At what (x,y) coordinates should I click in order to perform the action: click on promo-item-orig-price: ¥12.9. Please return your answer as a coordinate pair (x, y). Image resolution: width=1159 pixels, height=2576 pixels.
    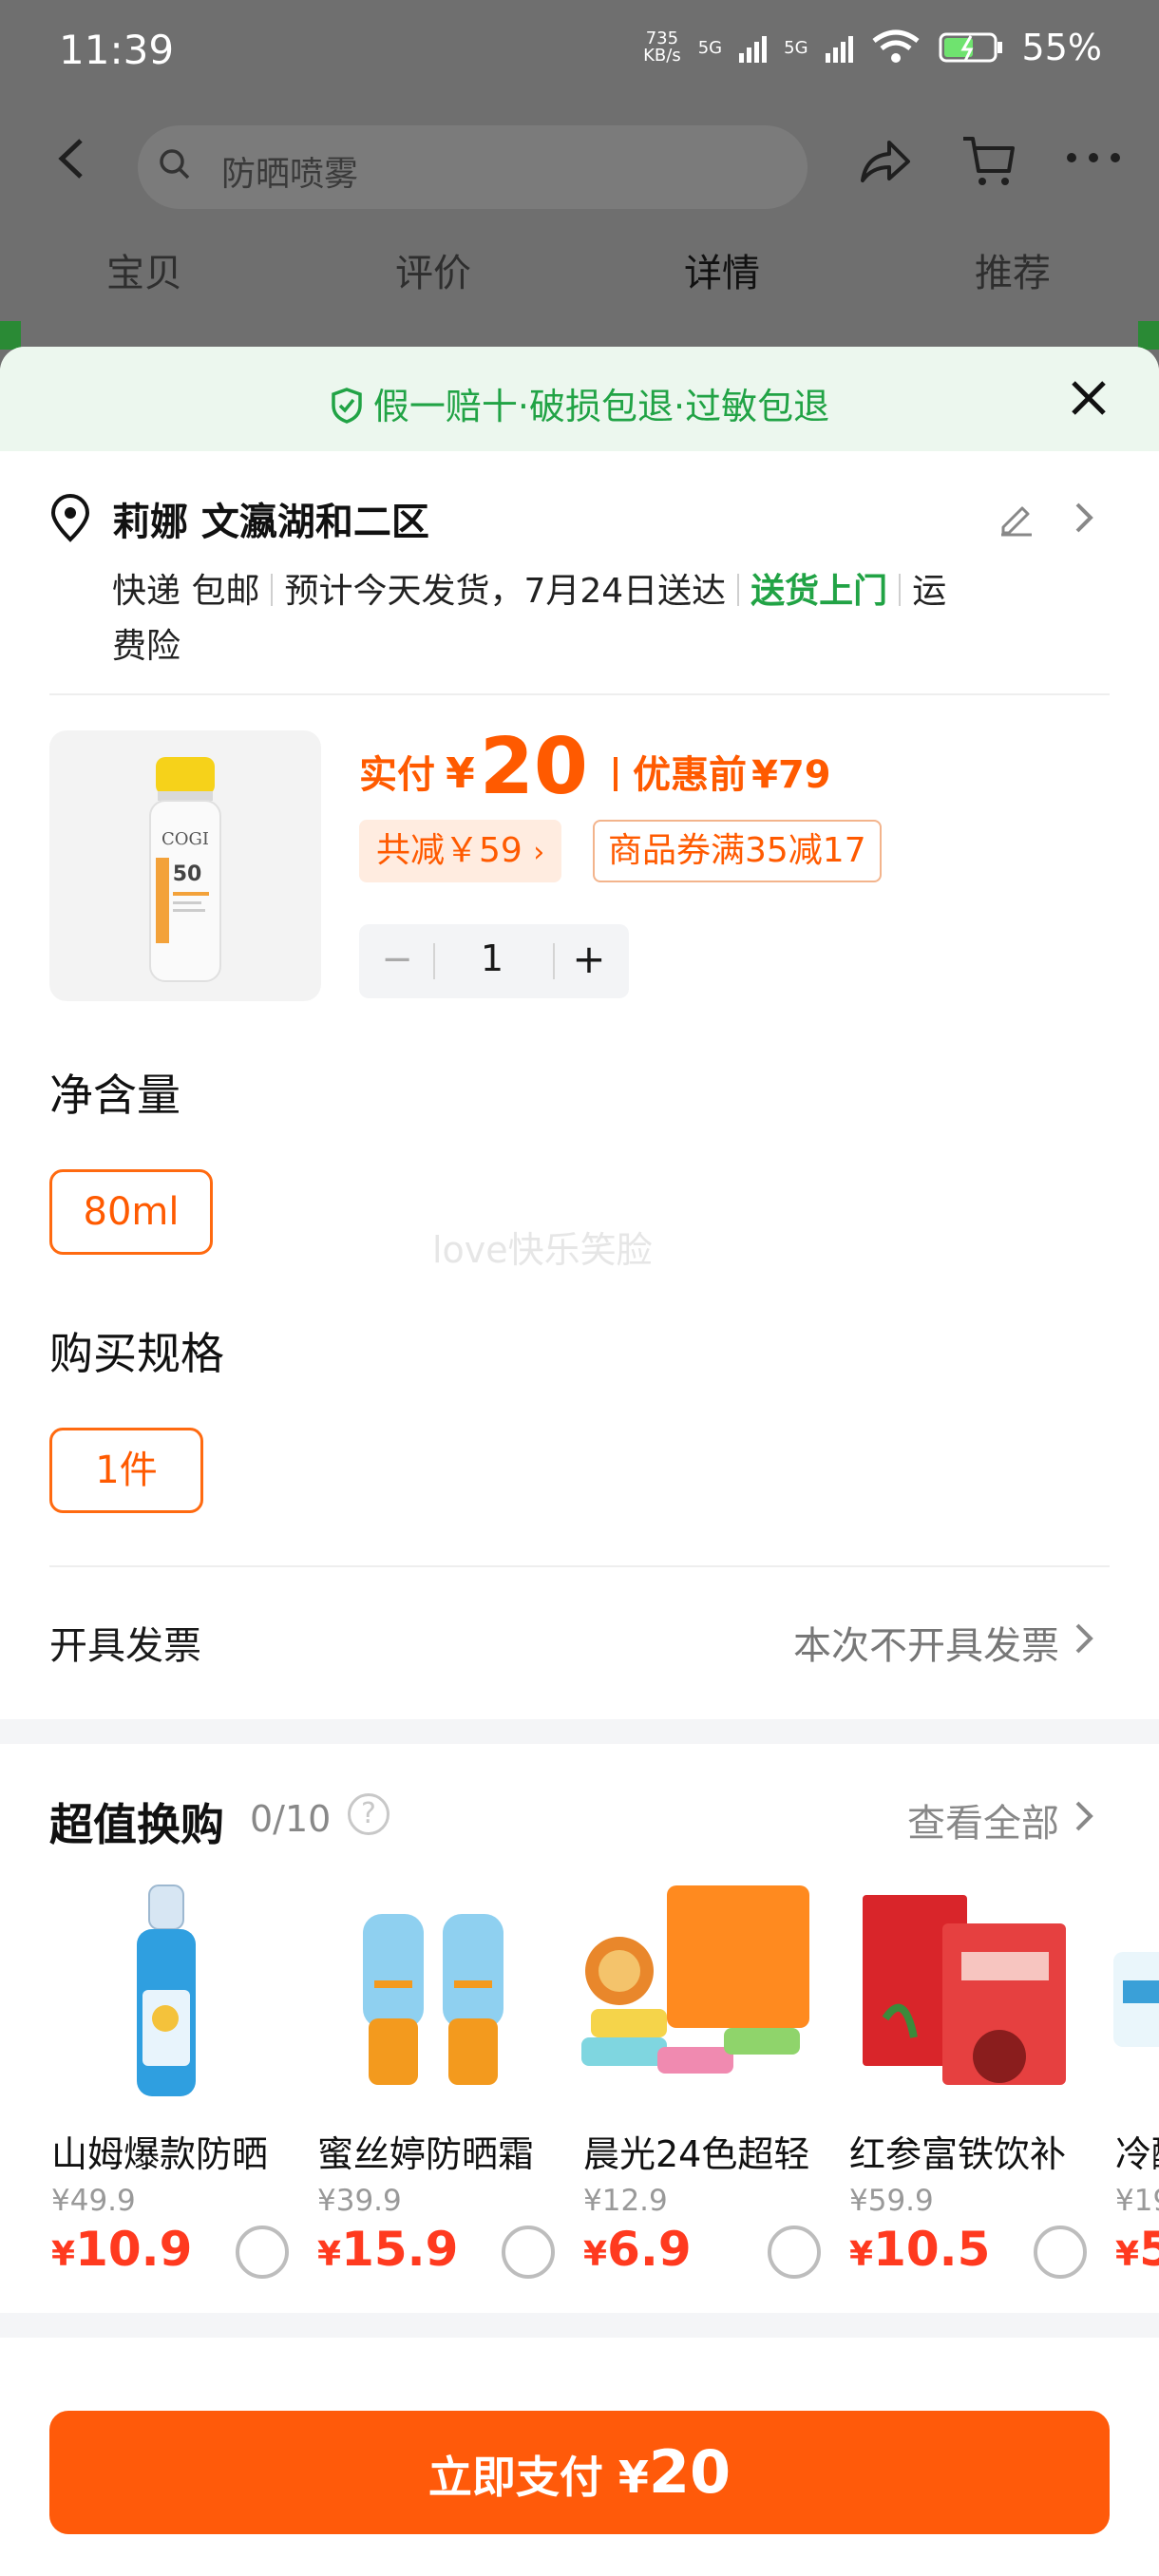
    Looking at the image, I should click on (625, 2201).